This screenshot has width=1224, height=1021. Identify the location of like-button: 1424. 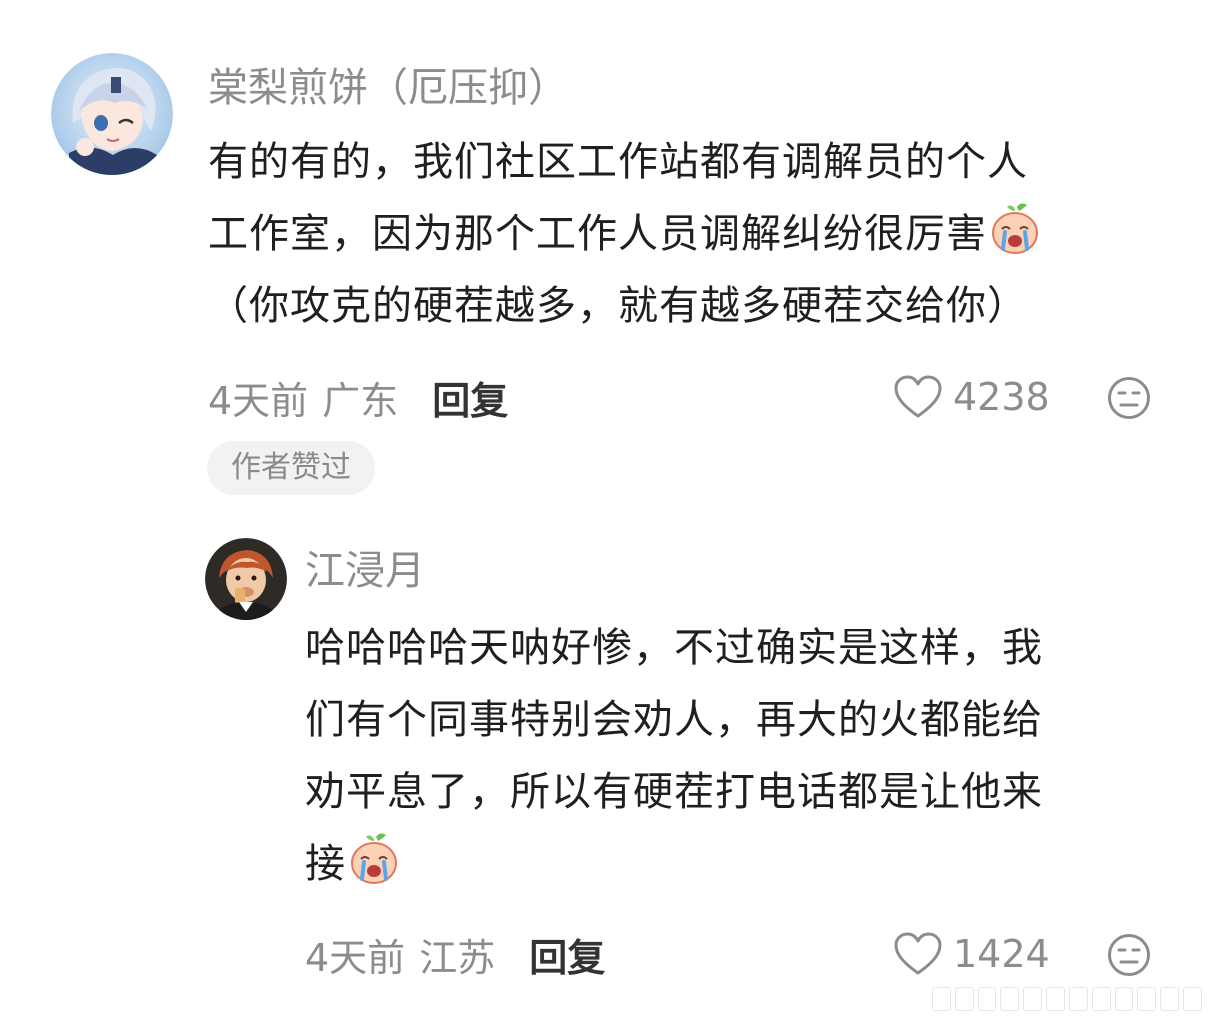
(971, 954).